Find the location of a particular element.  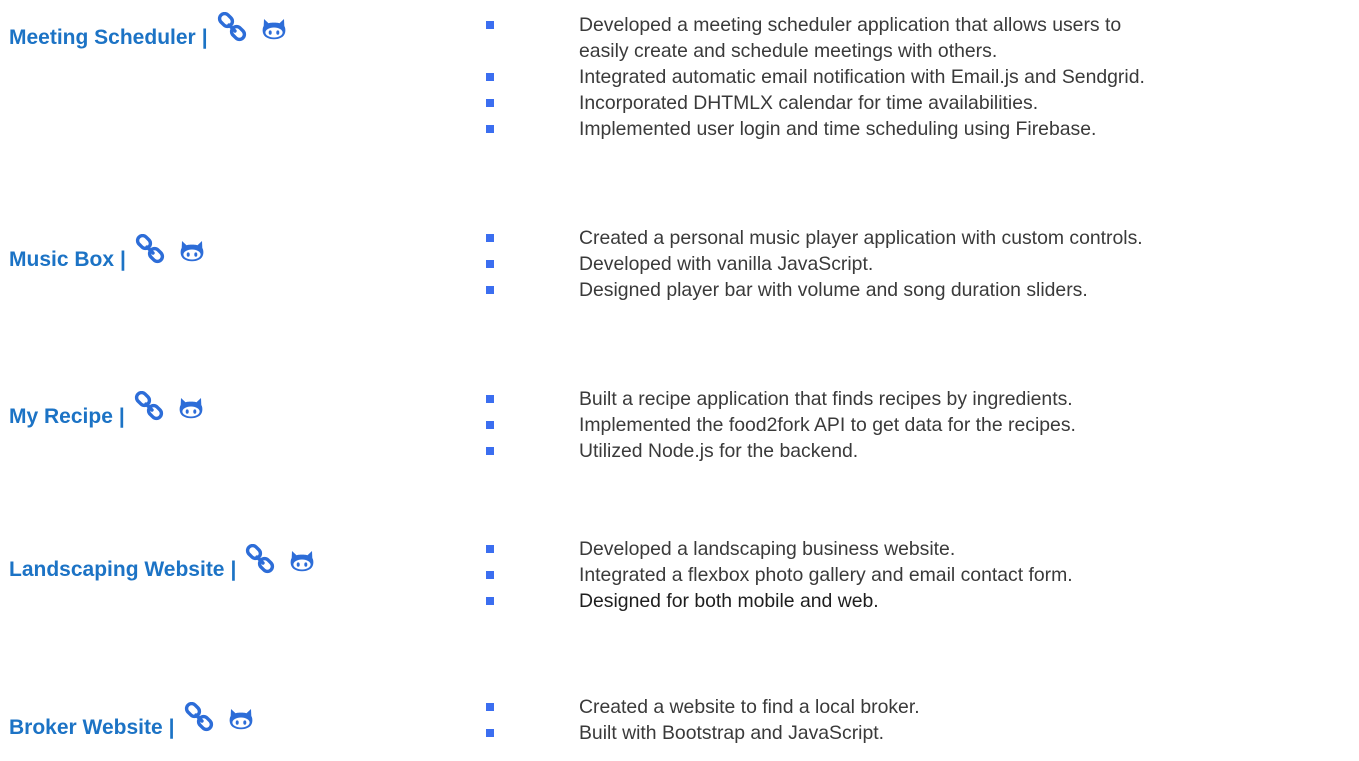

project-title-row: My Recipe | is located at coordinates (106, 417).